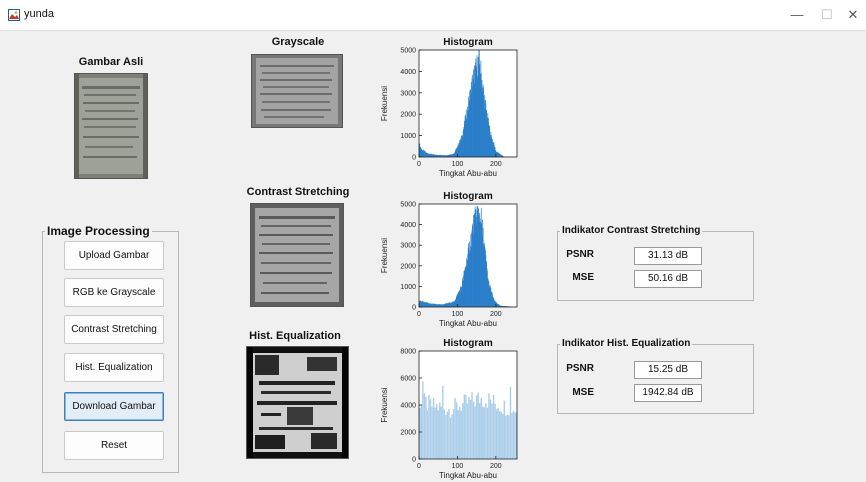  Describe the element at coordinates (295, 336) in the screenshot. I see `equalization-image-title: Hist. Equalization` at that location.